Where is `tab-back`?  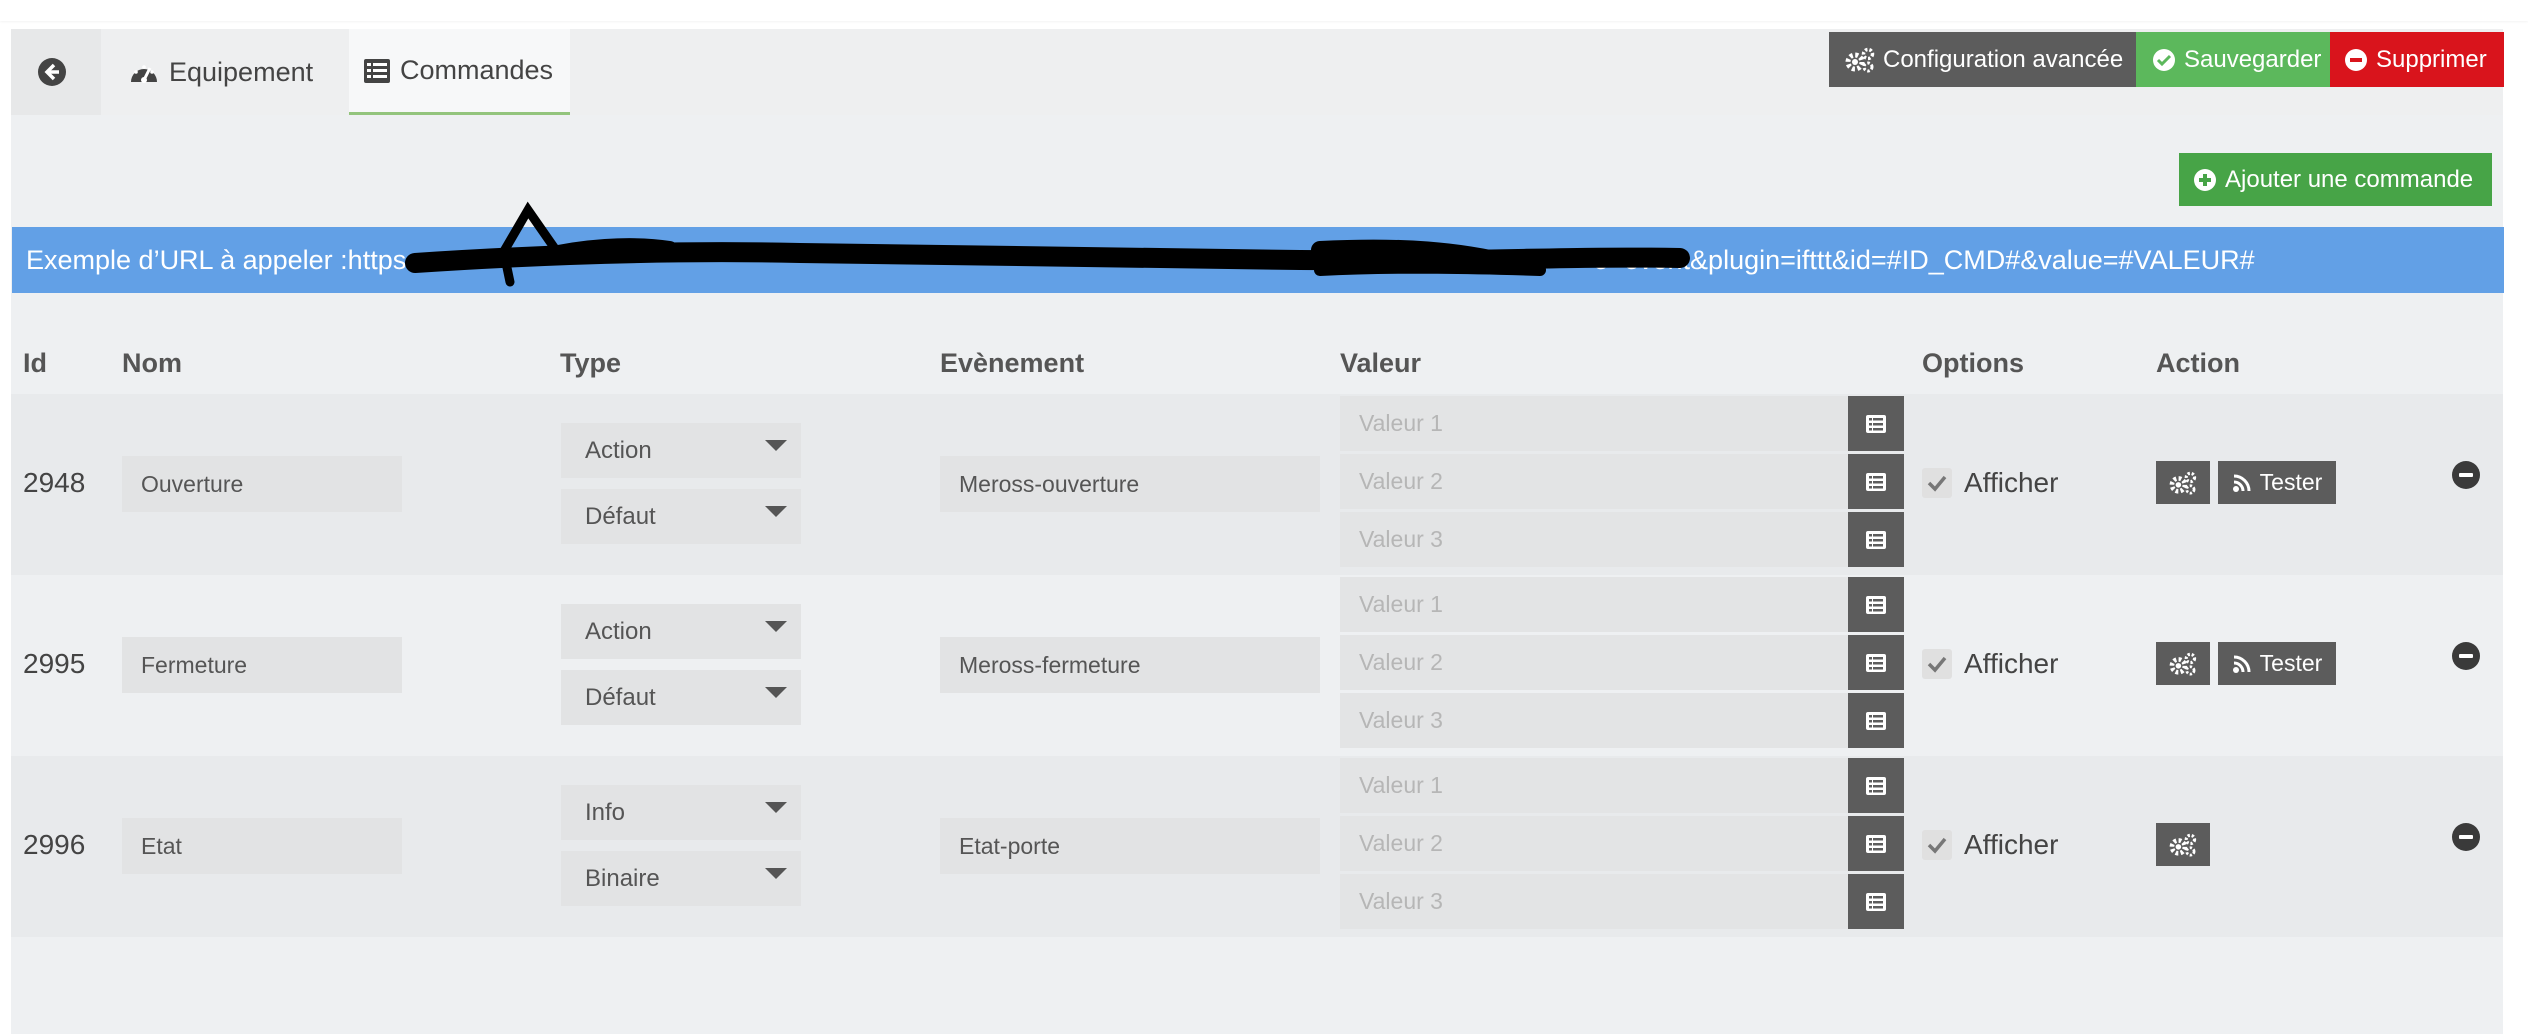
tab-back is located at coordinates (56, 72).